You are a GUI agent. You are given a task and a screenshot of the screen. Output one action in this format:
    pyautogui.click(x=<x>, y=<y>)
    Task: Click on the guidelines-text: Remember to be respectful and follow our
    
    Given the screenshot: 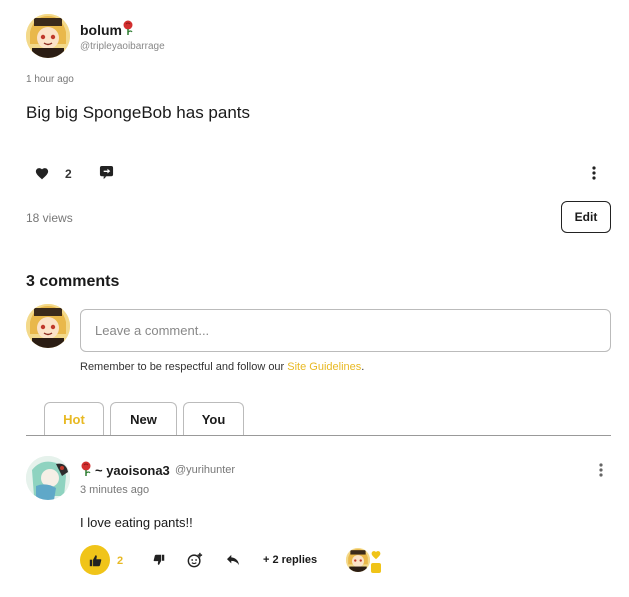 What is the action you would take?
    pyautogui.click(x=184, y=367)
    